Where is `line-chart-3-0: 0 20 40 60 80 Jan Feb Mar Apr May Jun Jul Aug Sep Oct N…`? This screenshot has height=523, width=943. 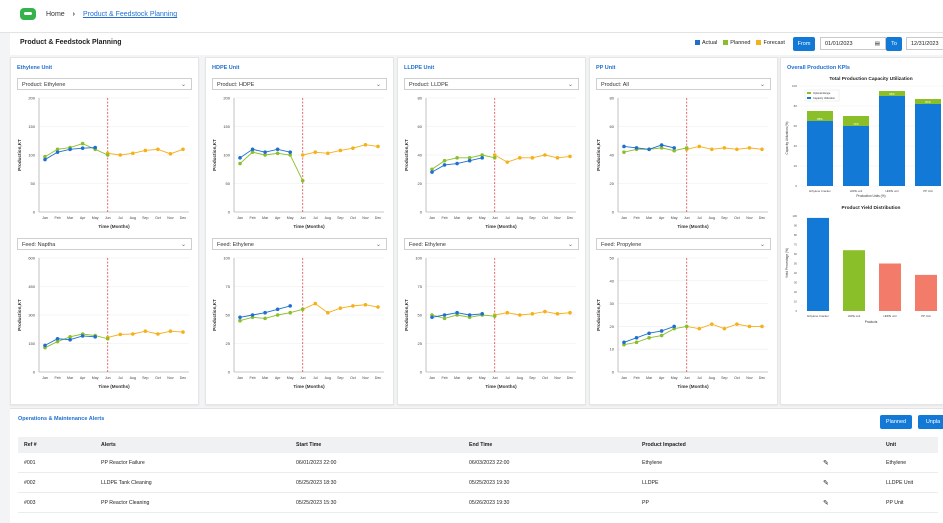 line-chart-3-0: 0 20 40 60 80 Jan Feb Mar Apr May Jun Jul Aug Sep Oct N… is located at coordinates (682, 162).